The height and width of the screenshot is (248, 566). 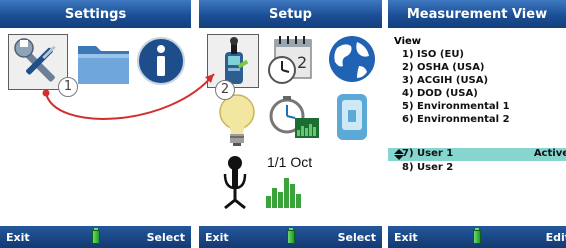 What do you see at coordinates (556, 237) in the screenshot?
I see `edit-softkey: Edit` at bounding box center [556, 237].